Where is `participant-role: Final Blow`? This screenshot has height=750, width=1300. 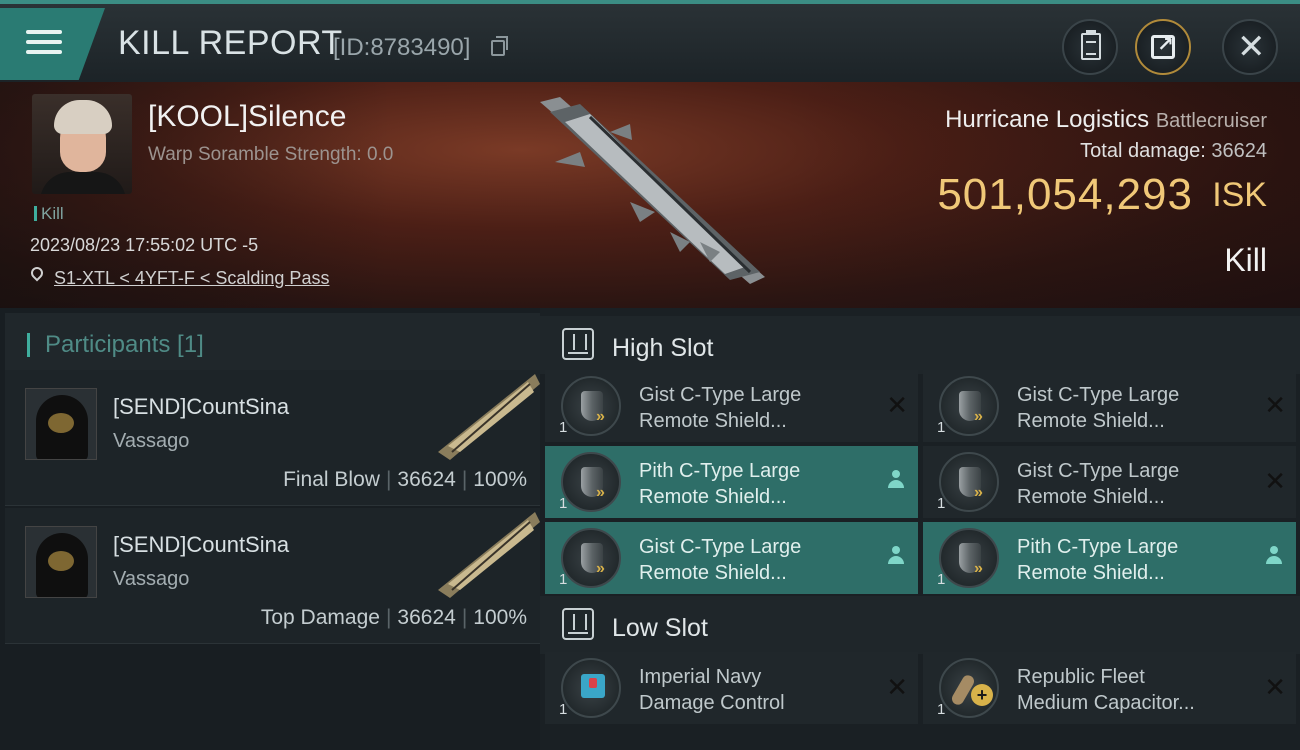
participant-role: Final Blow is located at coordinates (331, 479).